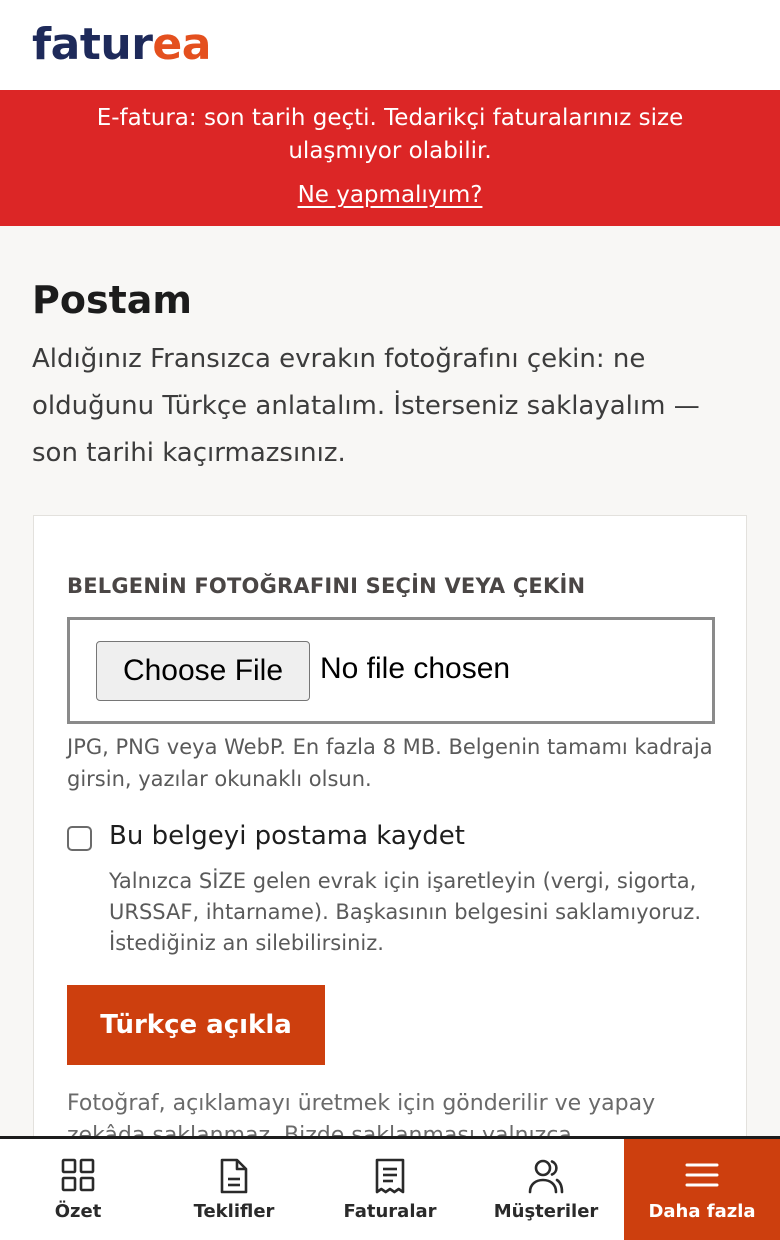  Describe the element at coordinates (546, 1176) in the screenshot. I see `users-icon` at that location.